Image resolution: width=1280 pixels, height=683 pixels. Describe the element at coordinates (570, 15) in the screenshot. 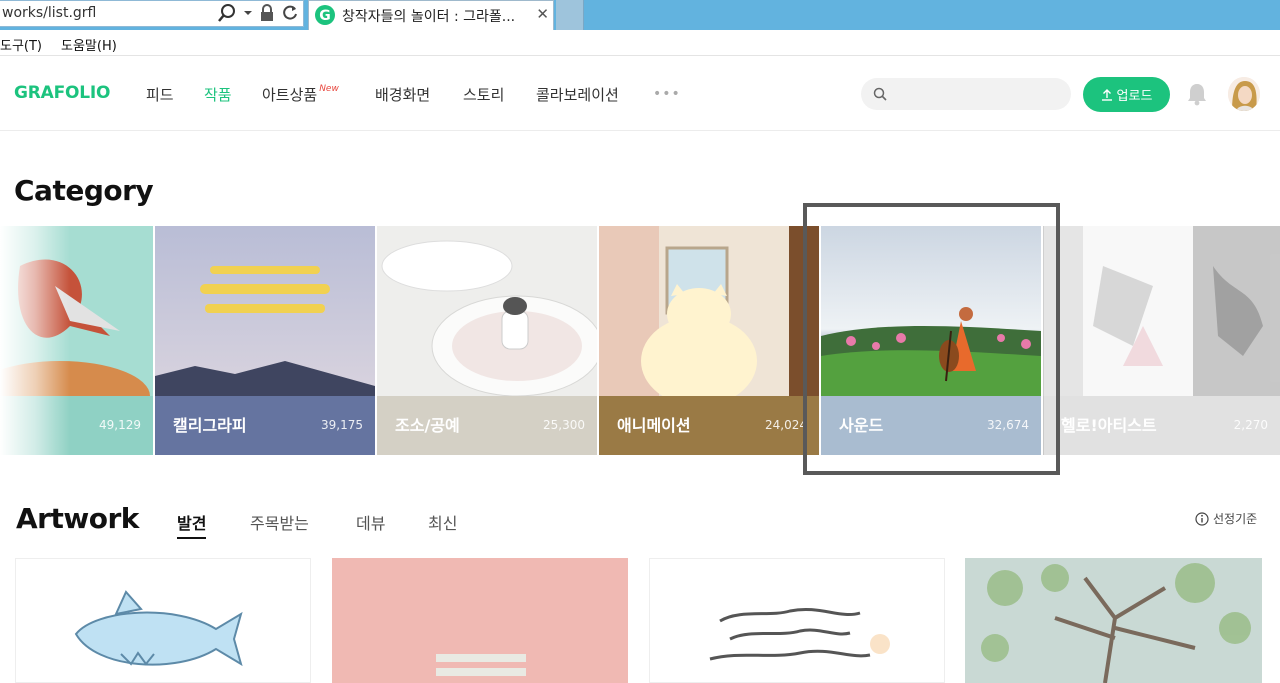

I see `new-tab-button` at that location.